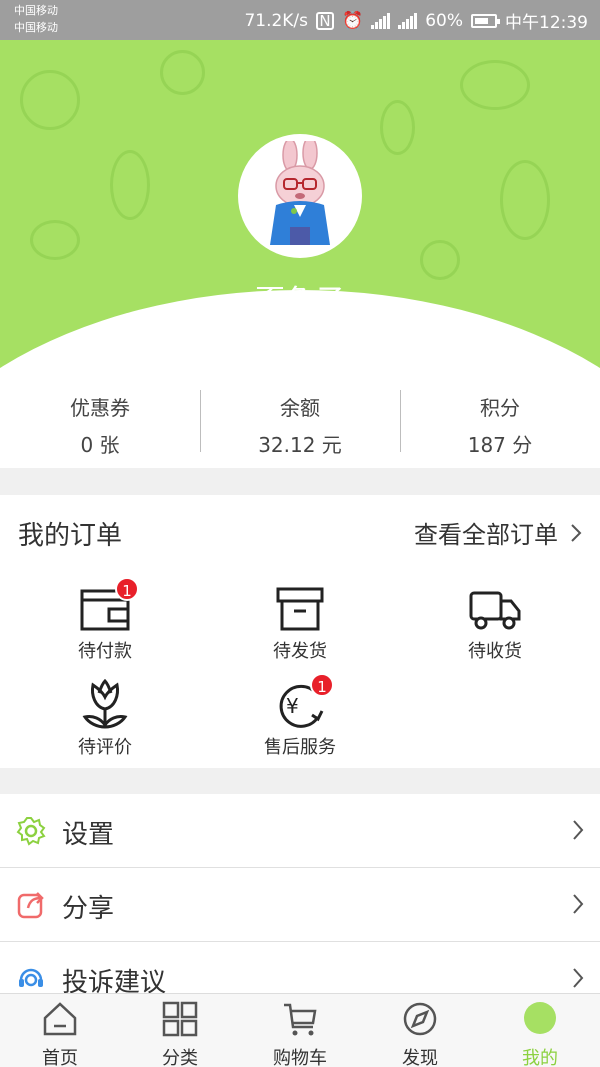 This screenshot has width=600, height=1067. What do you see at coordinates (300, 1057) in the screenshot?
I see `nav-label: 购物车` at bounding box center [300, 1057].